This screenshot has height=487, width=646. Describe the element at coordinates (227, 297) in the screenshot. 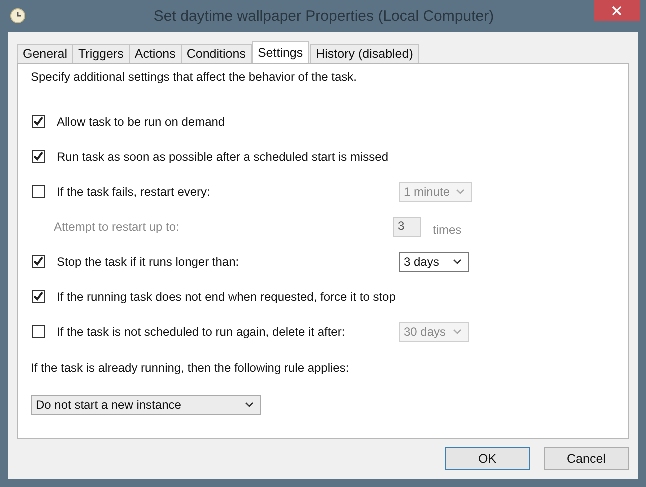

I see `checkbox-label: If the running task does not end when requested, force it to stop` at that location.